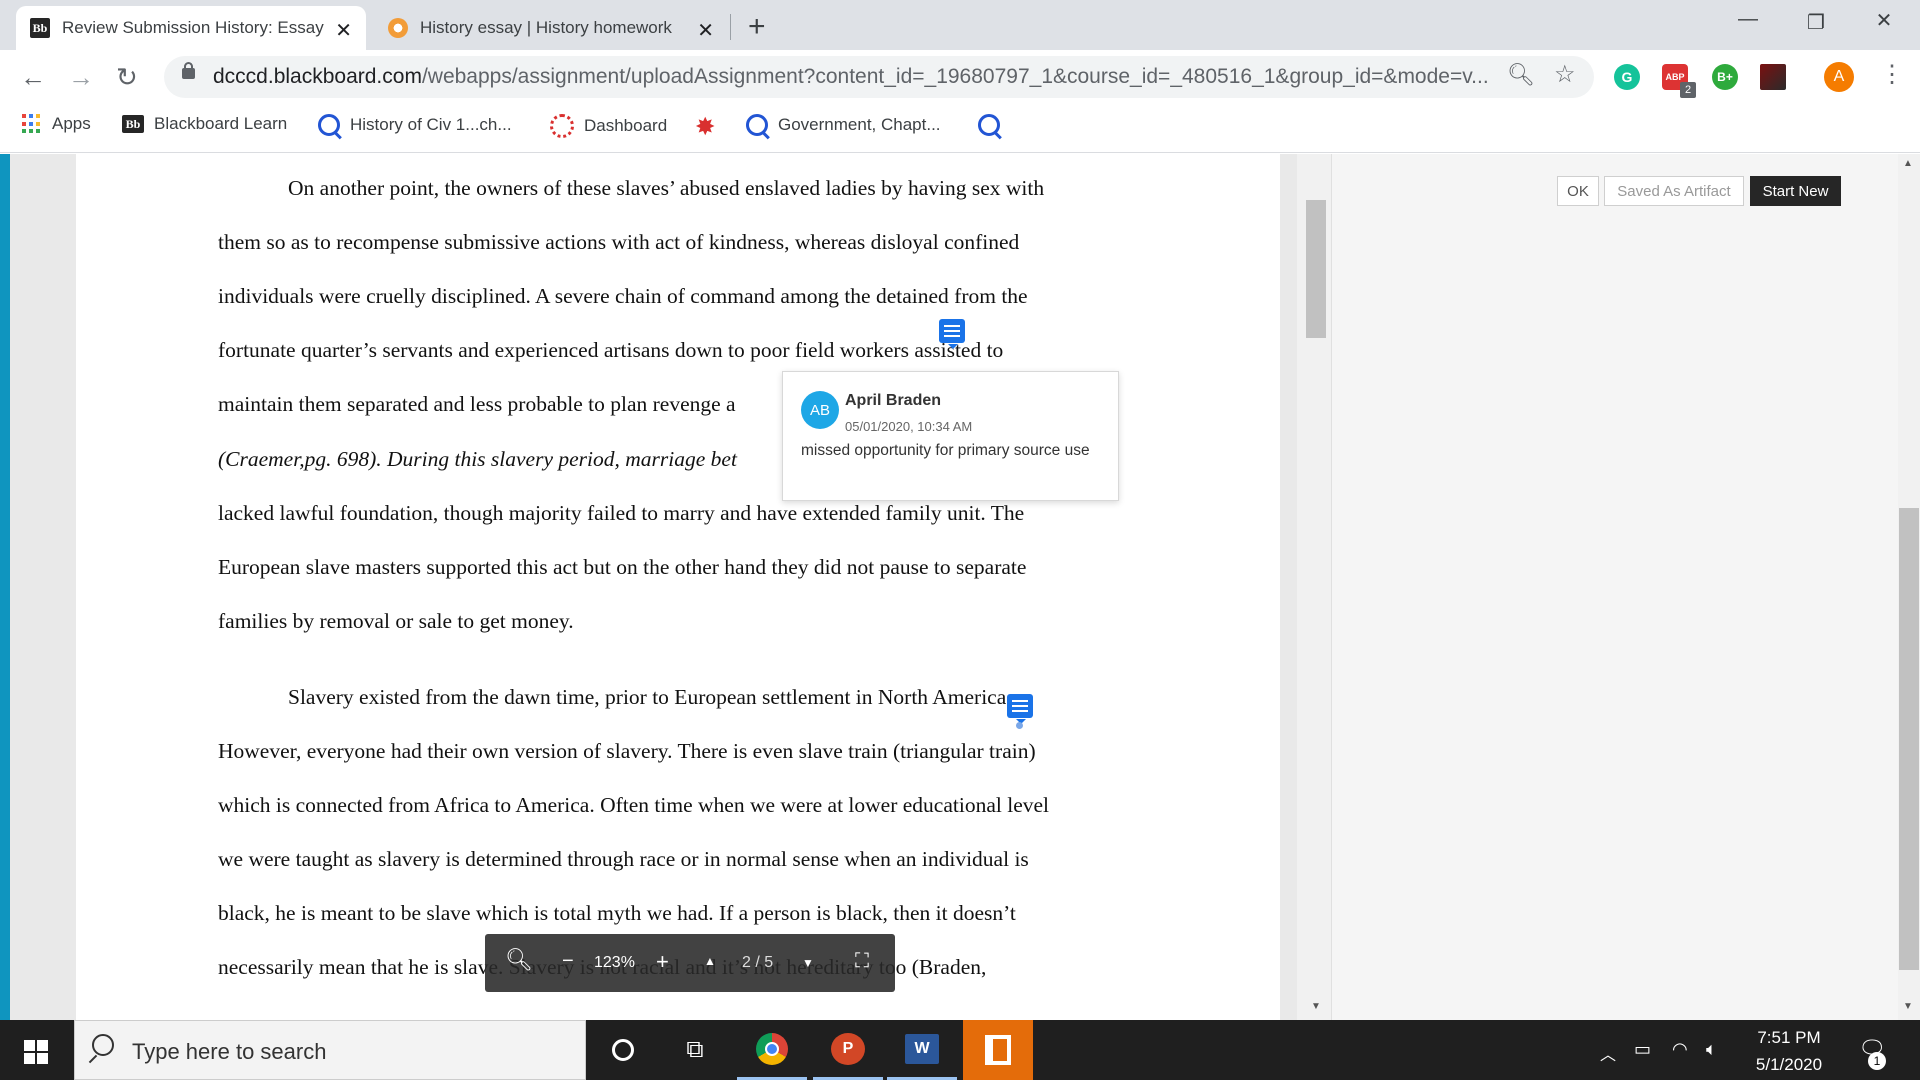 The image size is (1920, 1080). What do you see at coordinates (562, 126) in the screenshot?
I see `dashboard-icon` at bounding box center [562, 126].